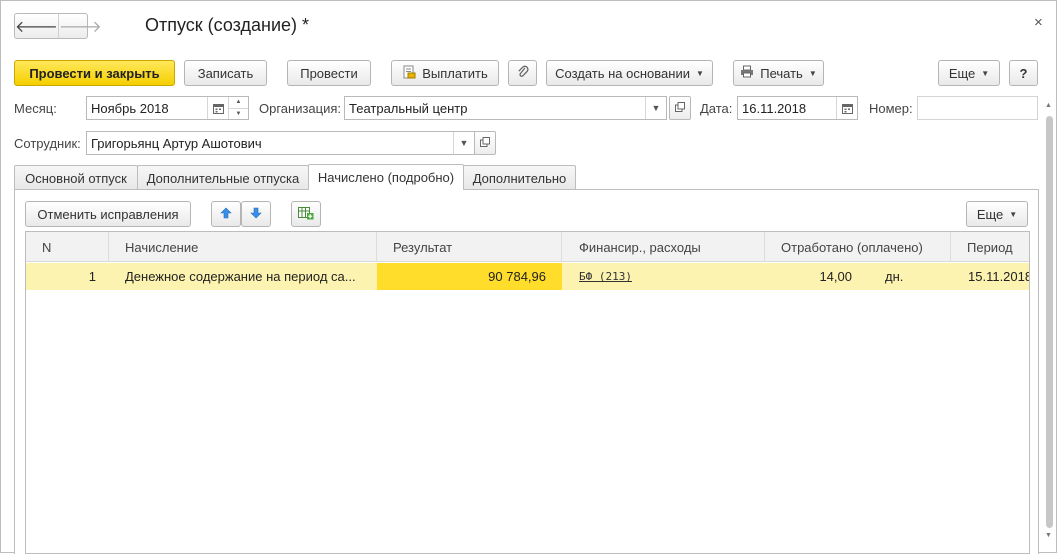 Image resolution: width=1057 pixels, height=554 pixels. Describe the element at coordinates (505, 108) in the screenshot. I see `organization-field: Театральный центр ▼` at that location.